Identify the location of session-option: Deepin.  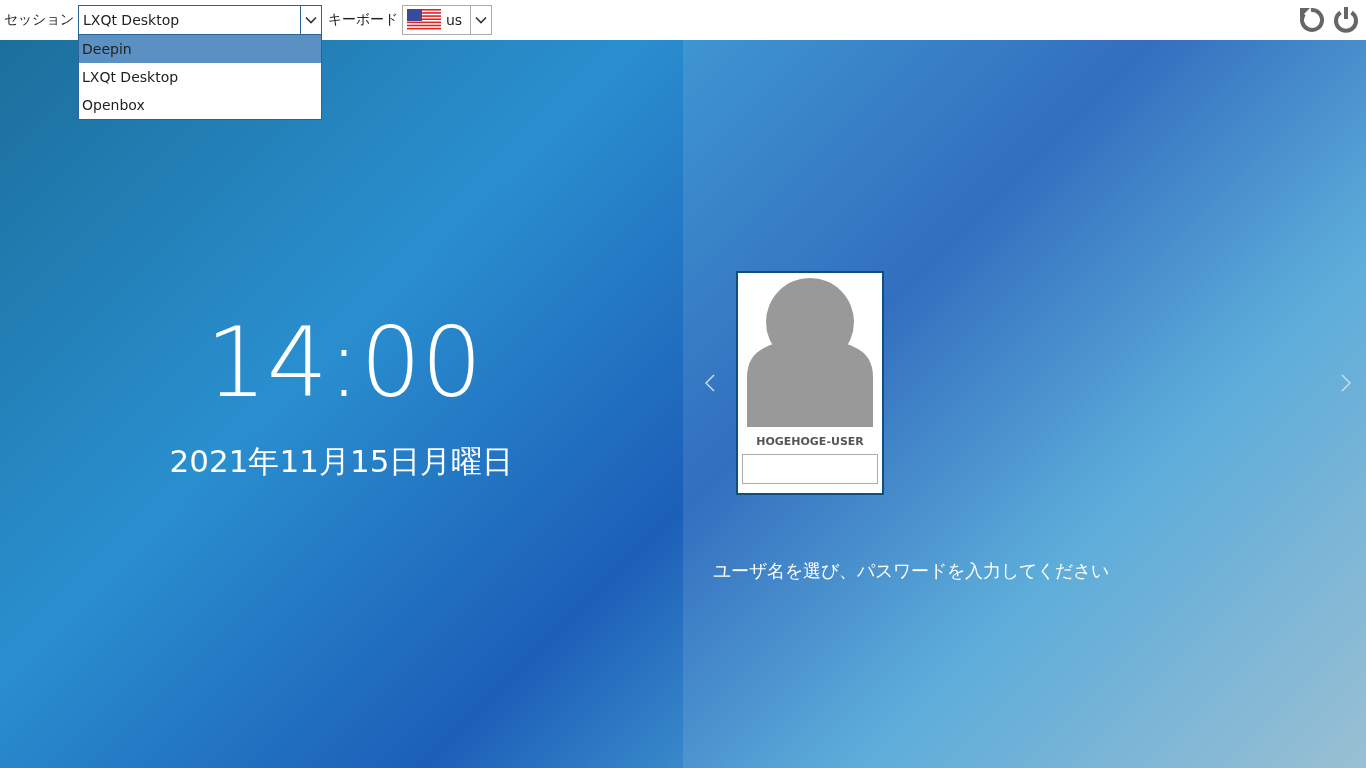
(200, 49).